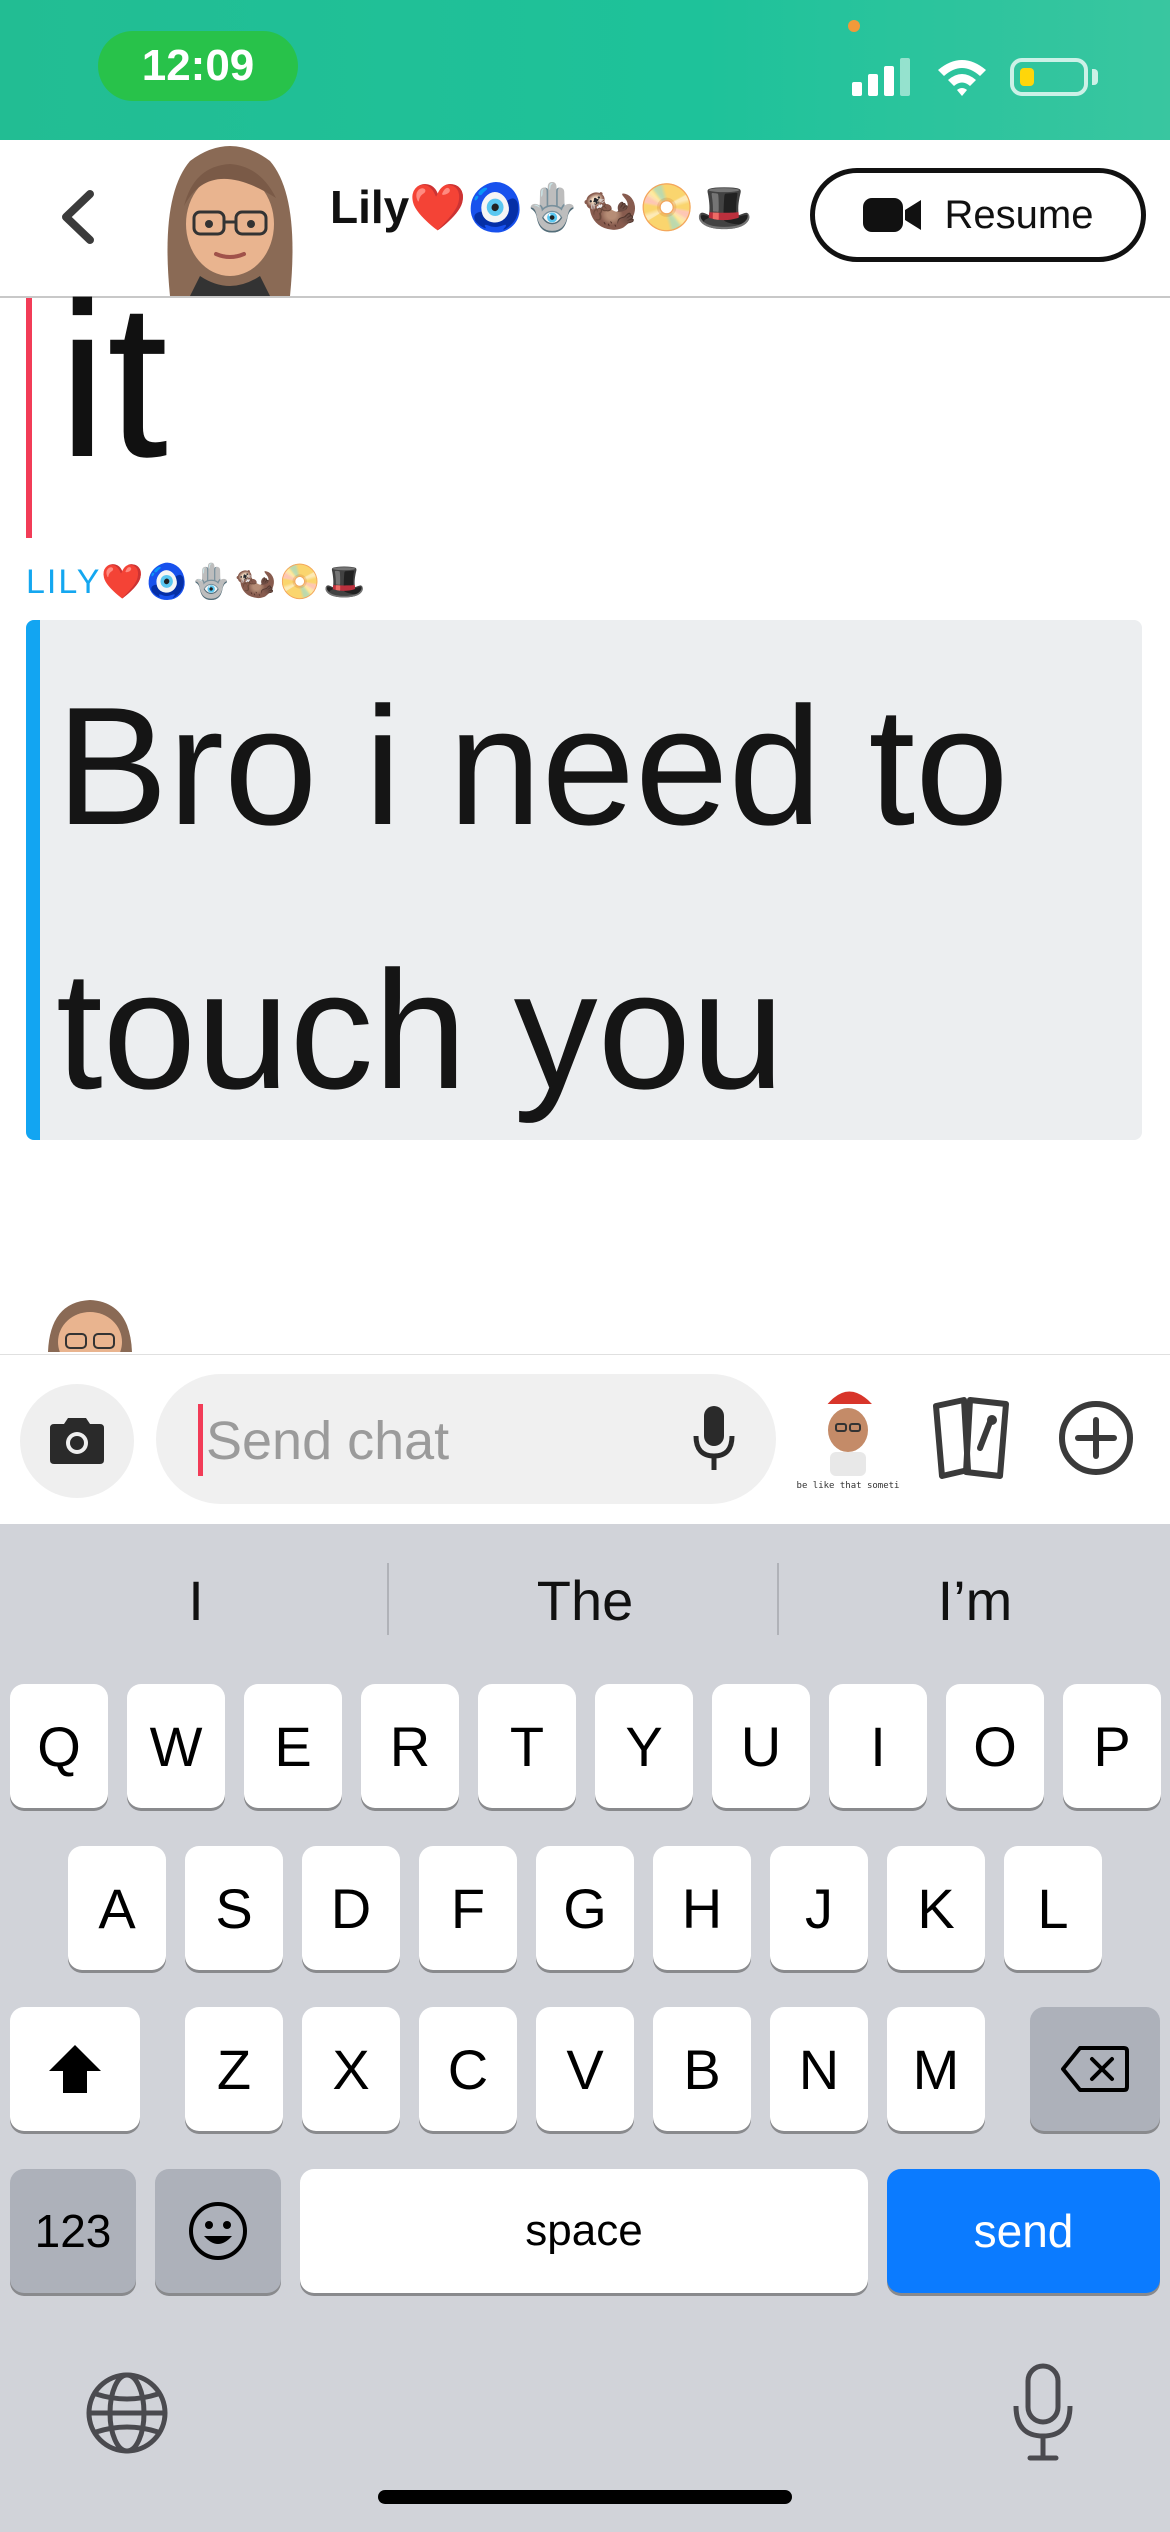 Image resolution: width=1170 pixels, height=2532 pixels. I want to click on previous-message-text: it, so click(113, 380).